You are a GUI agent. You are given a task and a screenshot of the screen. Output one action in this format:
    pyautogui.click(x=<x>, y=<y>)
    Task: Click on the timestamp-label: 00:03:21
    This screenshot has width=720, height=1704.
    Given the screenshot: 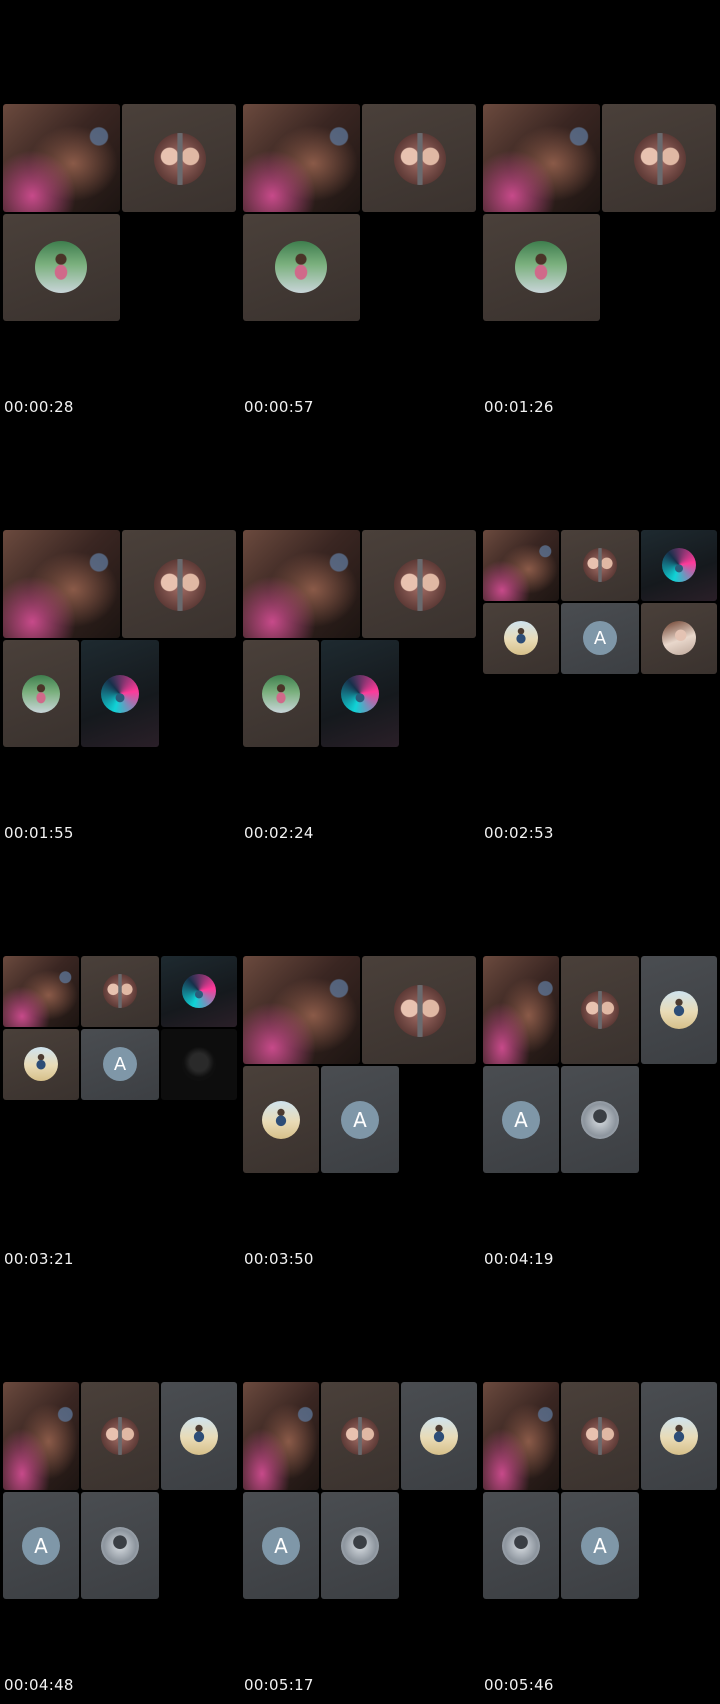 What is the action you would take?
    pyautogui.click(x=39, y=1259)
    